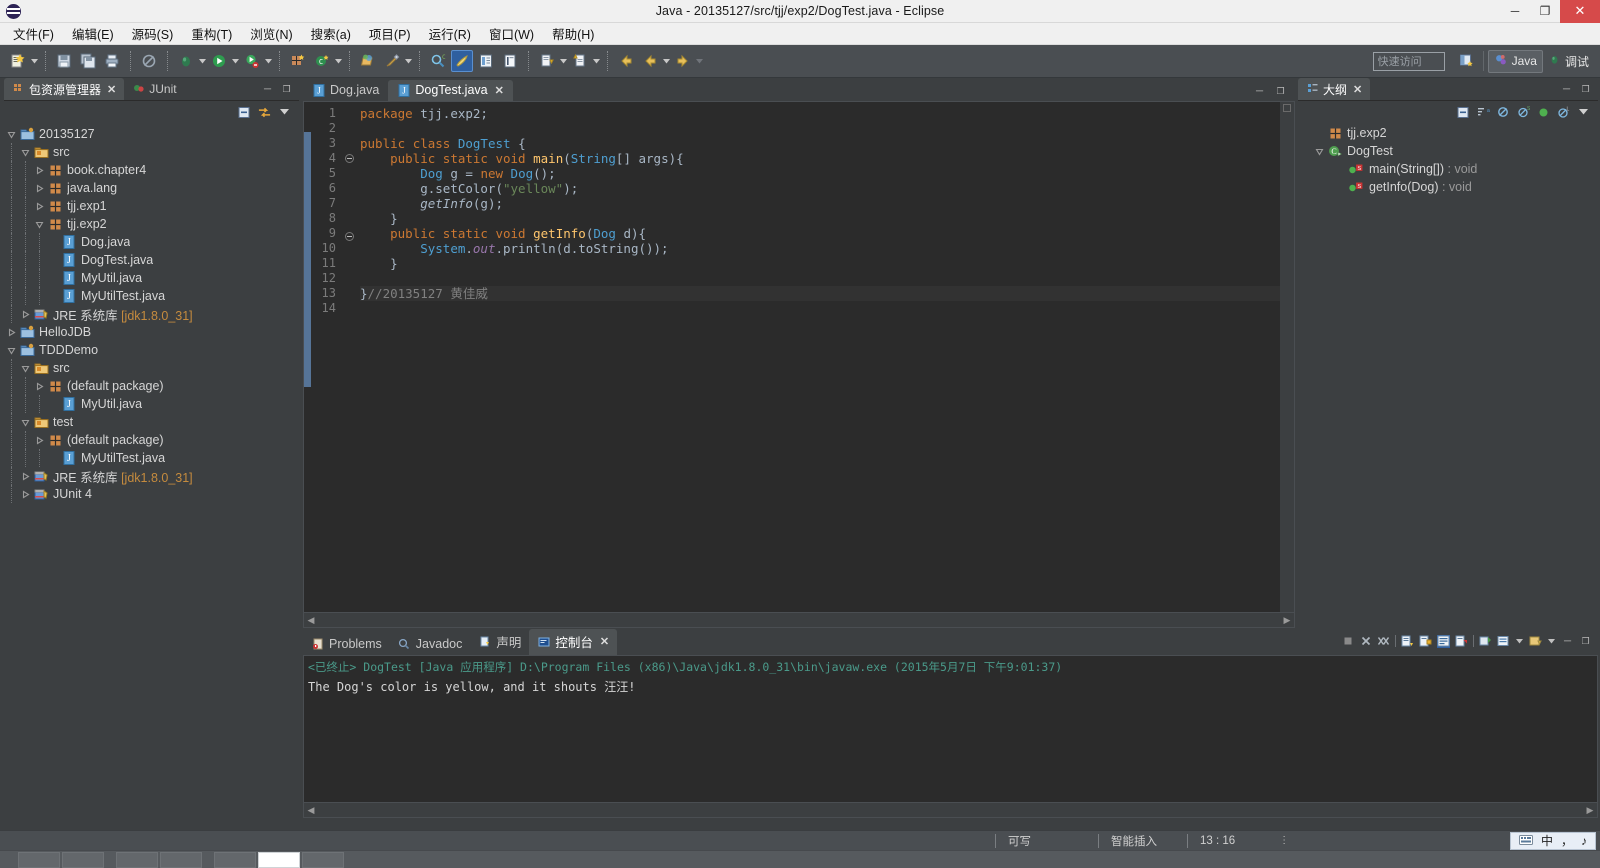 The height and width of the screenshot is (868, 1600). What do you see at coordinates (1365, 641) in the screenshot?
I see `remove-launch-icon` at bounding box center [1365, 641].